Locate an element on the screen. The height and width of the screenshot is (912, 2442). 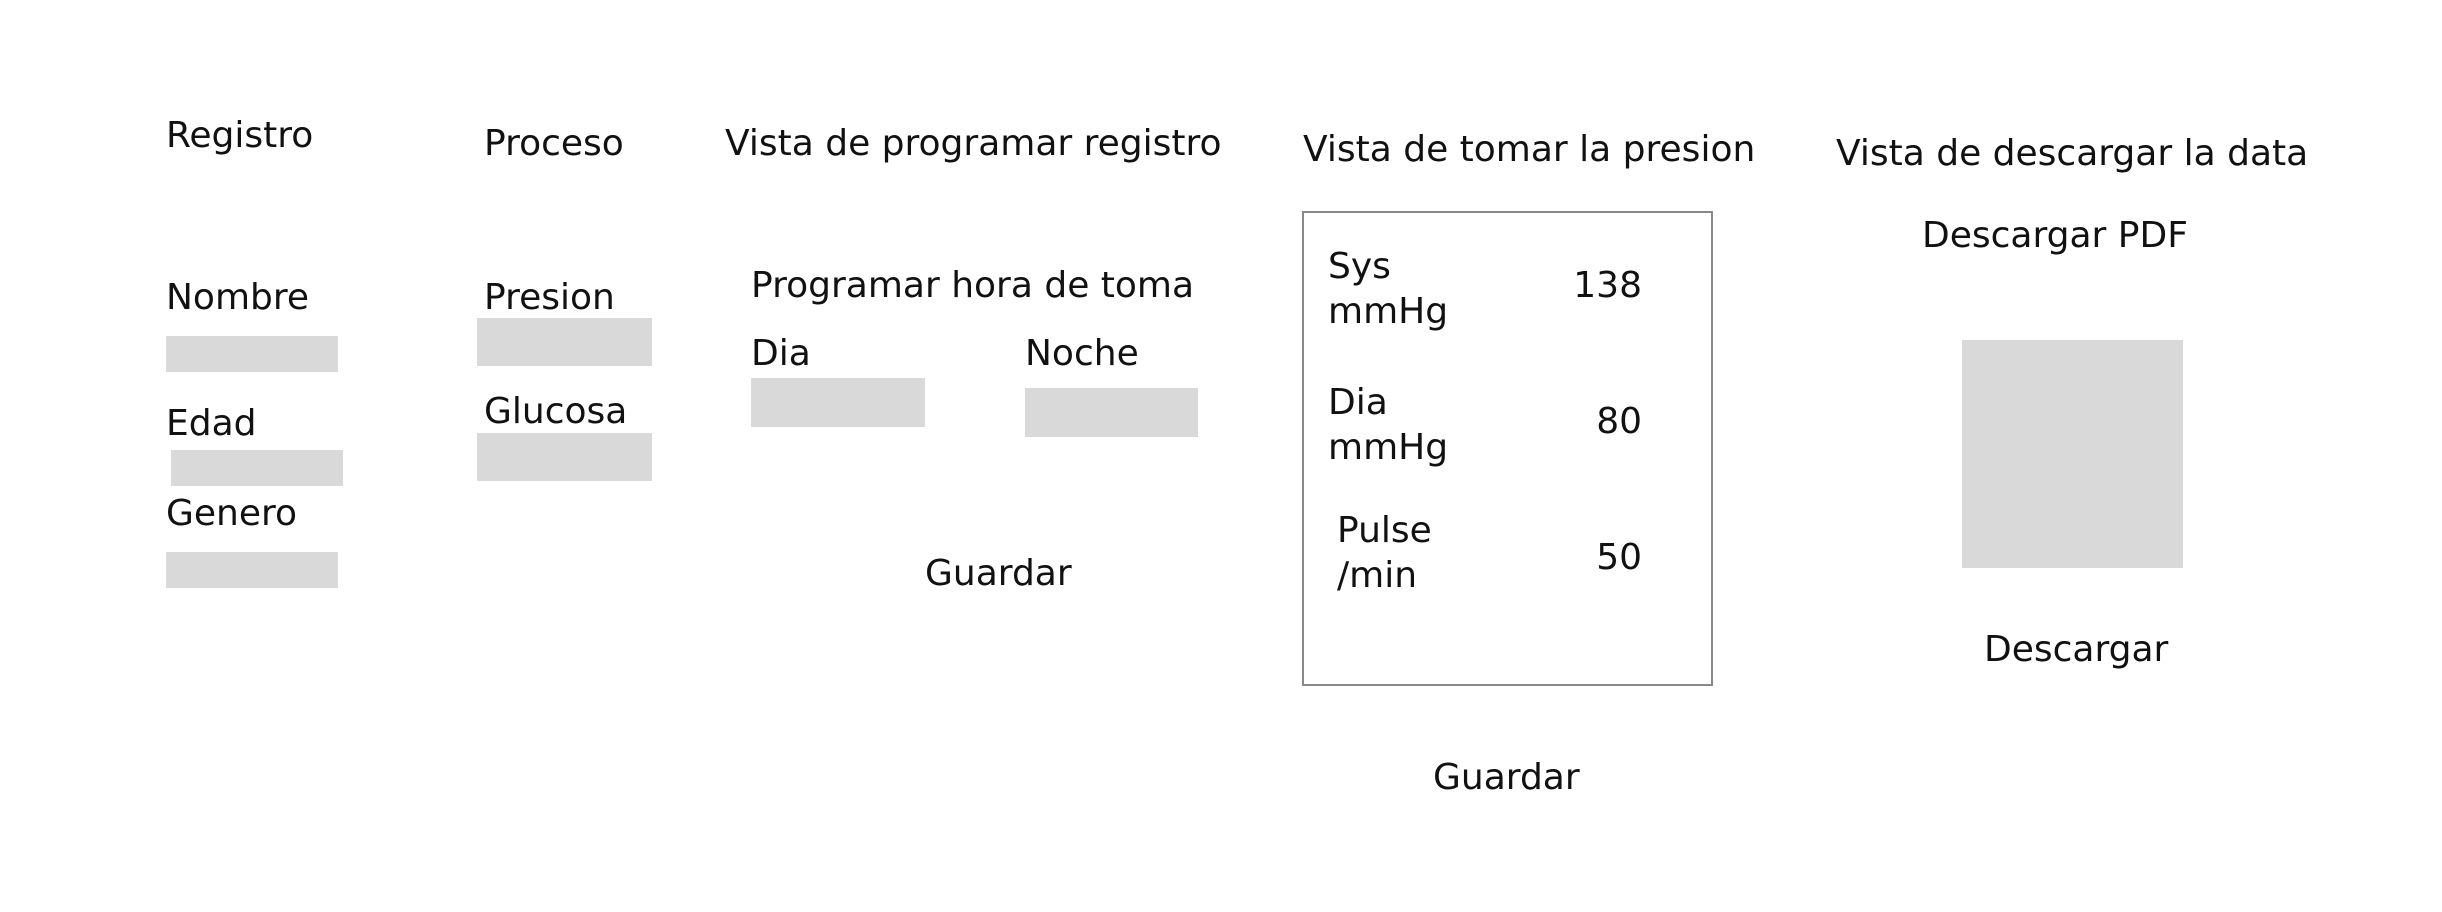
dia-pressure-value: 80 is located at coordinates (1619, 421).